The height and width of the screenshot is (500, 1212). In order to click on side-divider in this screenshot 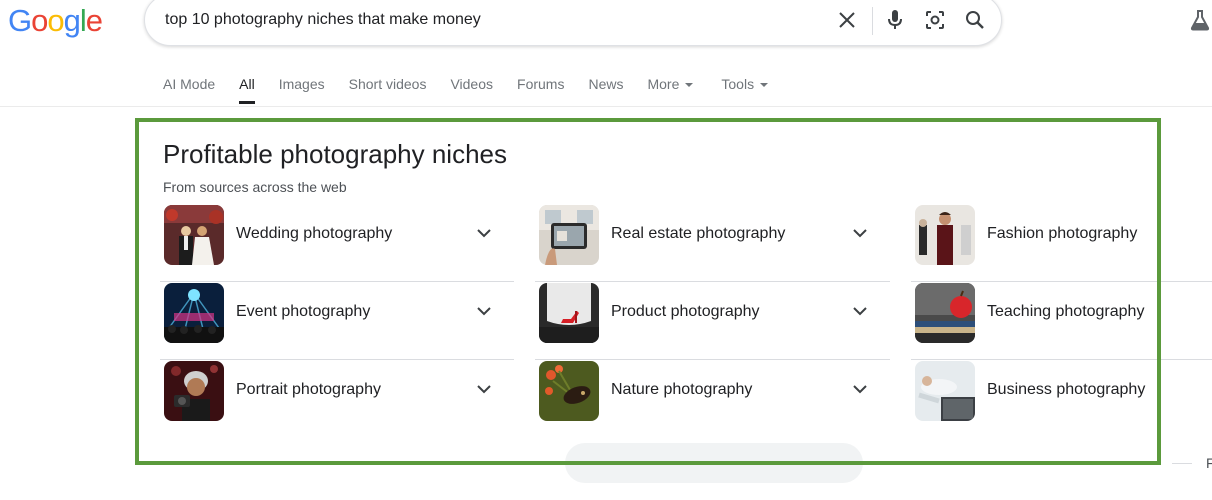, I will do `click(1182, 463)`.